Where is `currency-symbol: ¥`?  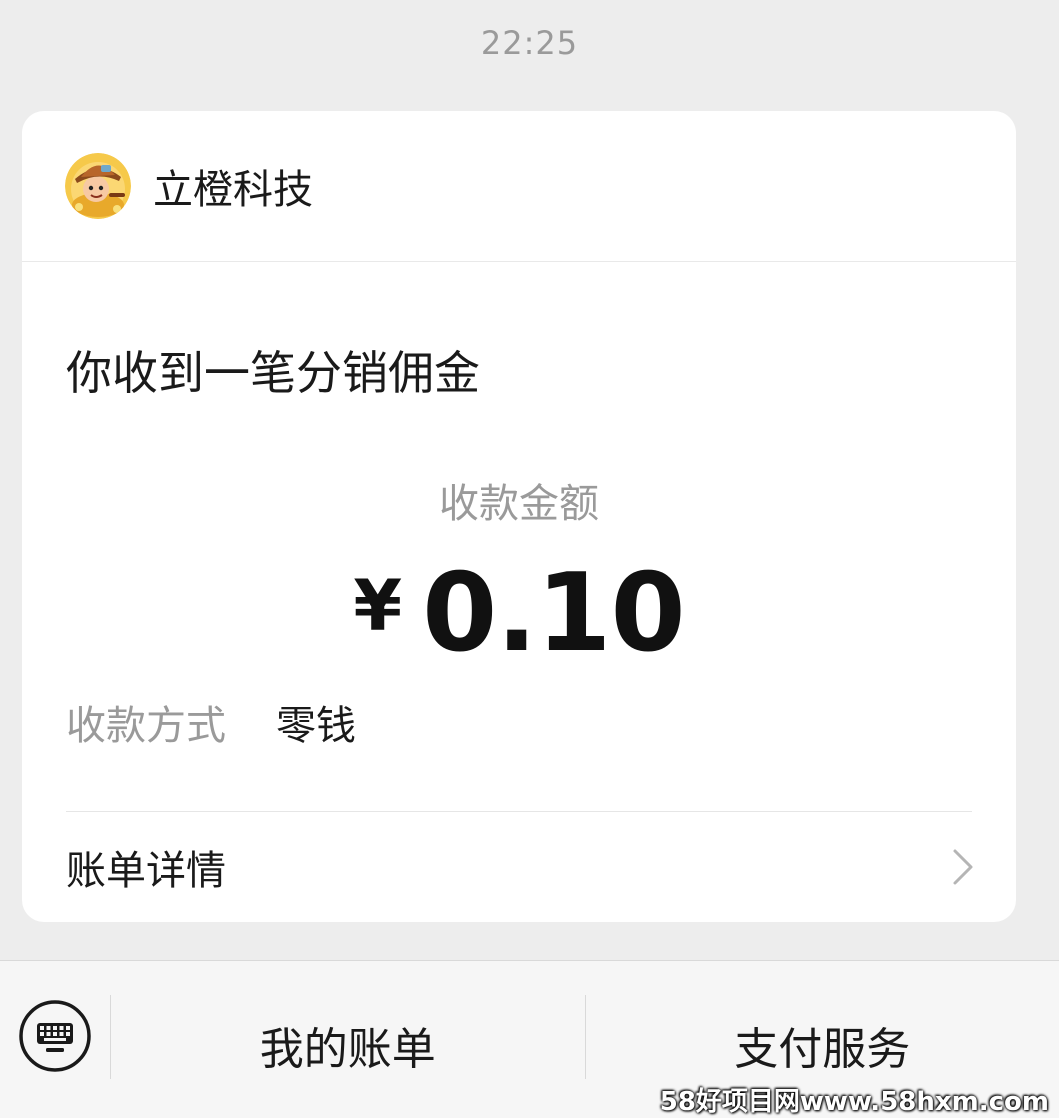
currency-symbol: ¥ is located at coordinates (378, 606).